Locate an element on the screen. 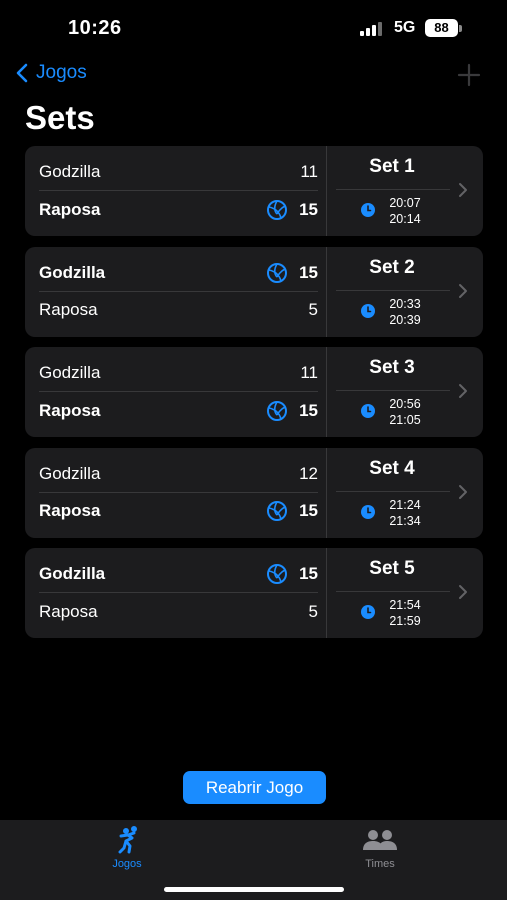 The width and height of the screenshot is (507, 900). set-card-5: Godzilla 15 Raposa 5 Set 5 21:54 21:59 is located at coordinates (254, 593).